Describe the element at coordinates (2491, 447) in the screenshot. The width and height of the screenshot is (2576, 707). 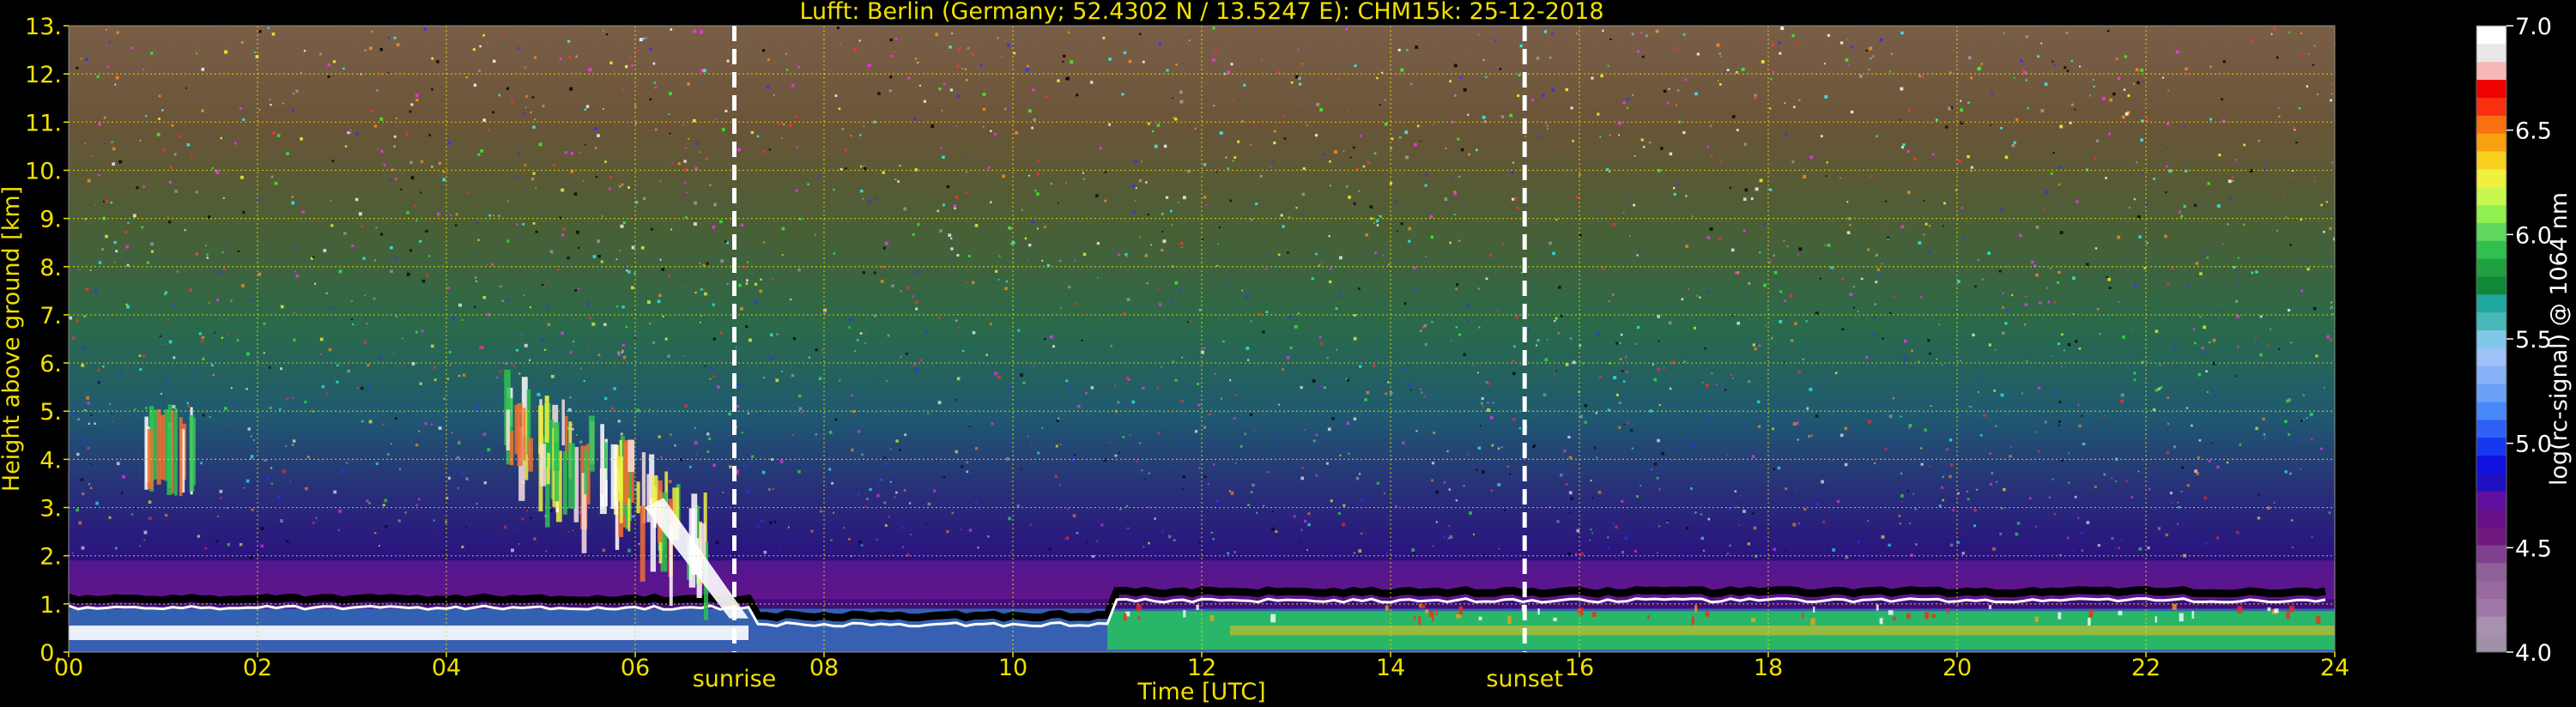
I see `colorbar-swatch` at that location.